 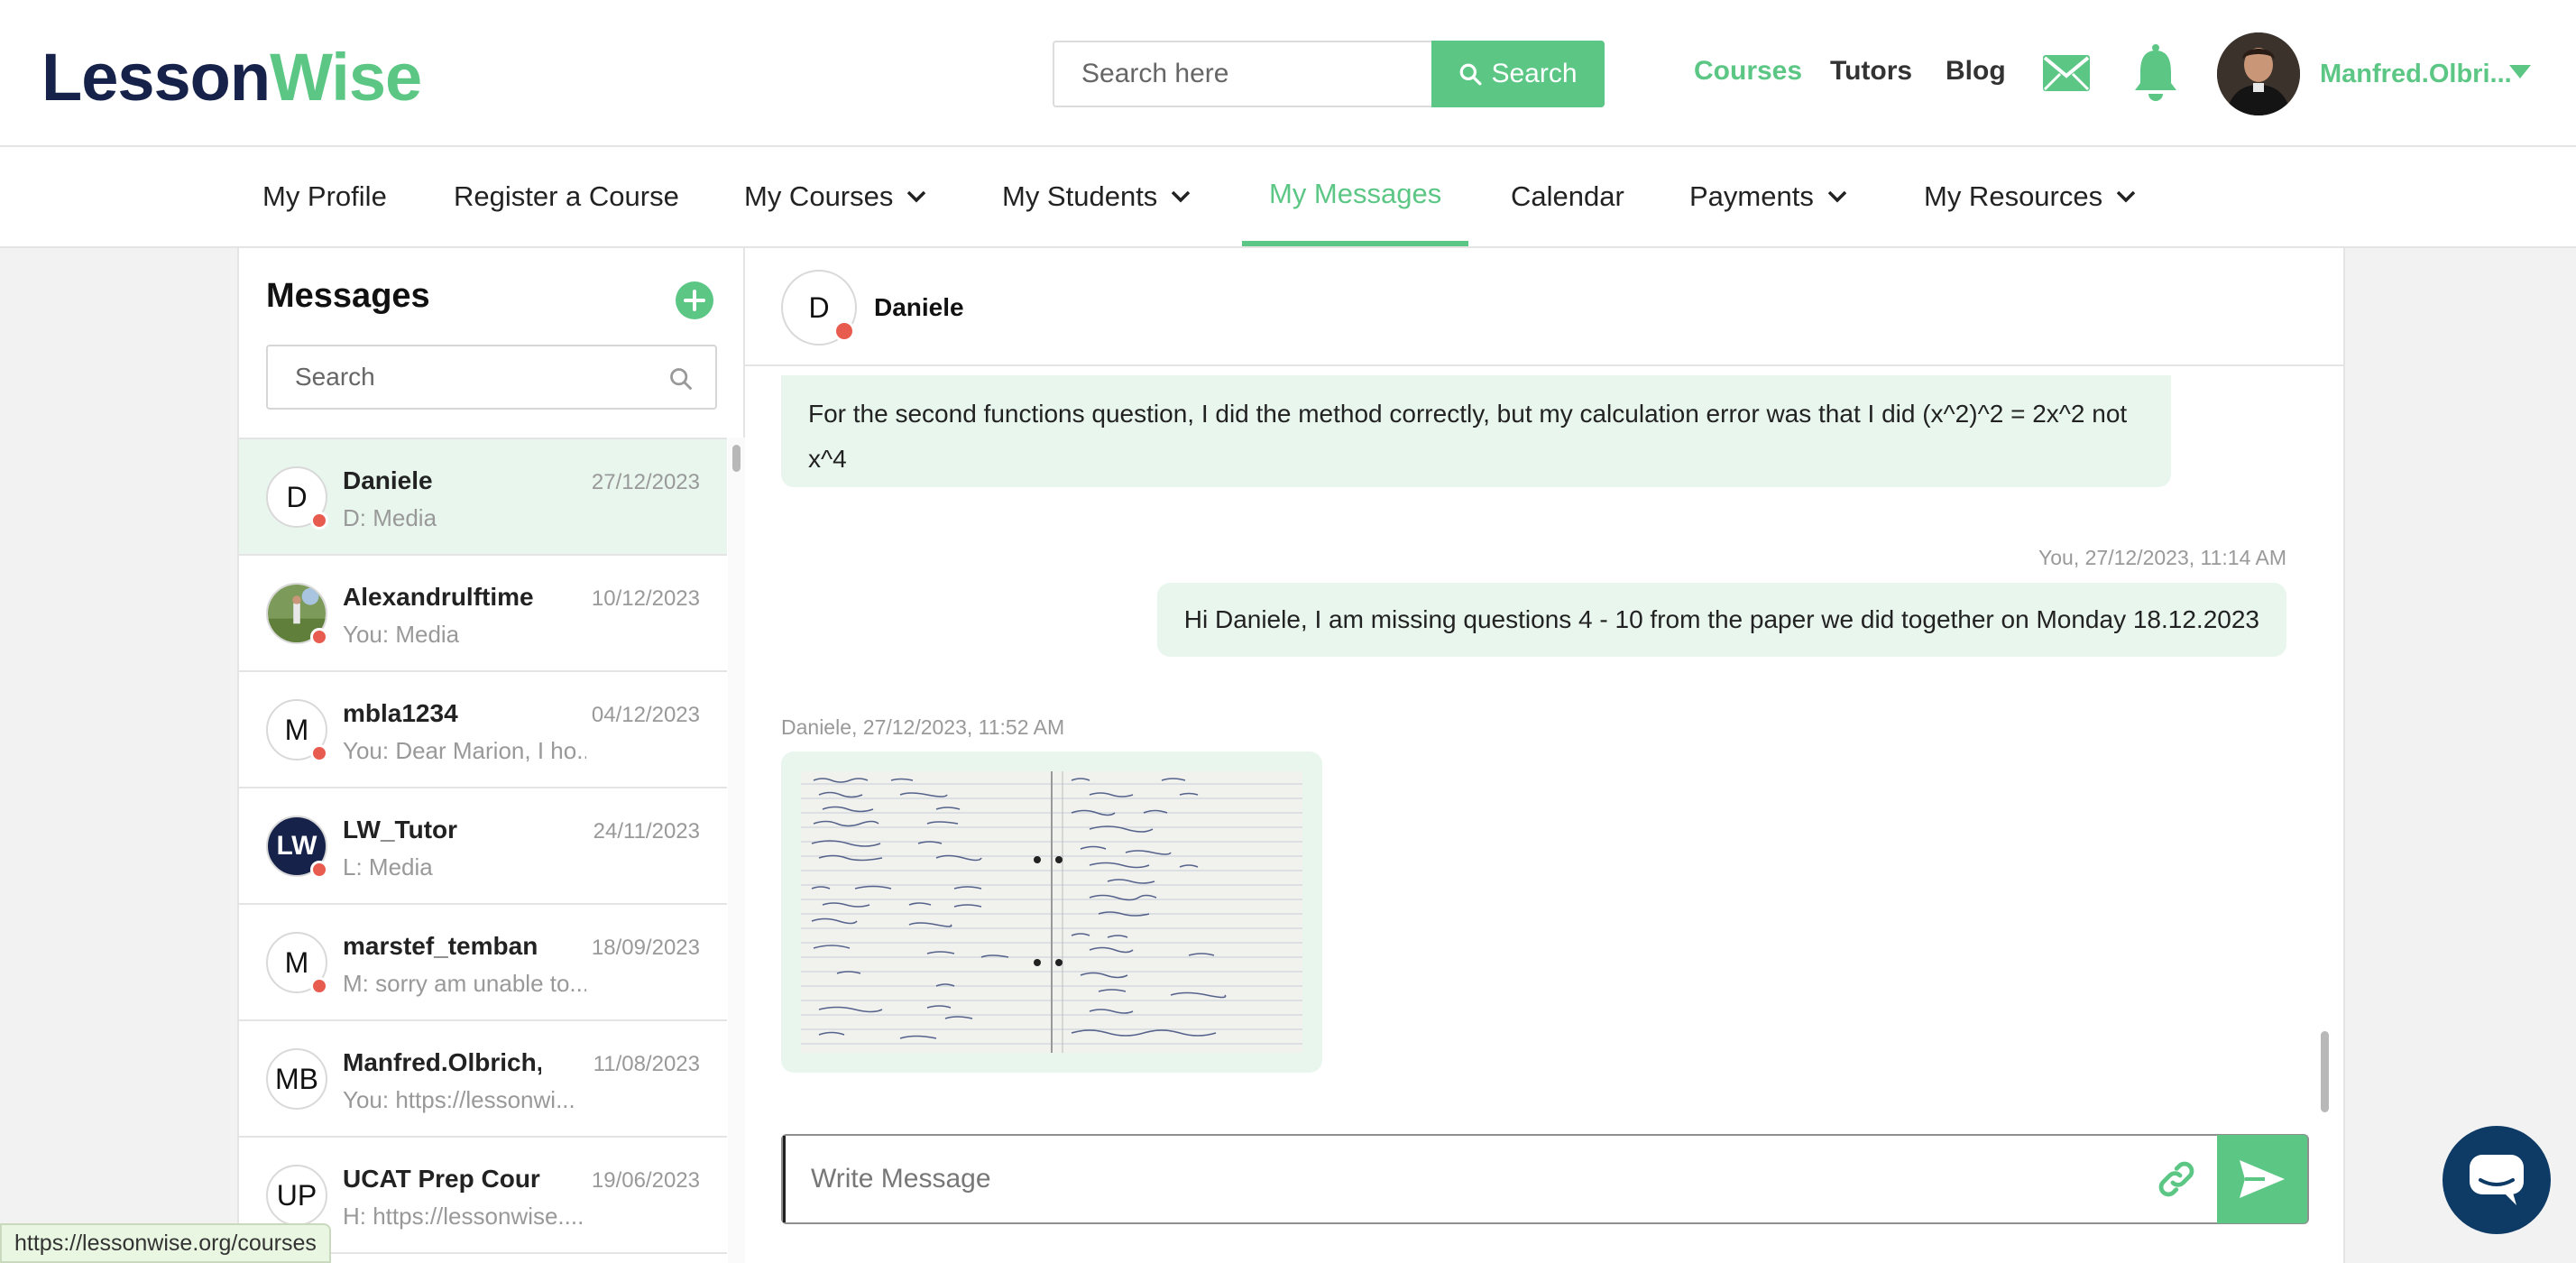 I want to click on conversation-name: LW_Tutor, so click(x=400, y=830).